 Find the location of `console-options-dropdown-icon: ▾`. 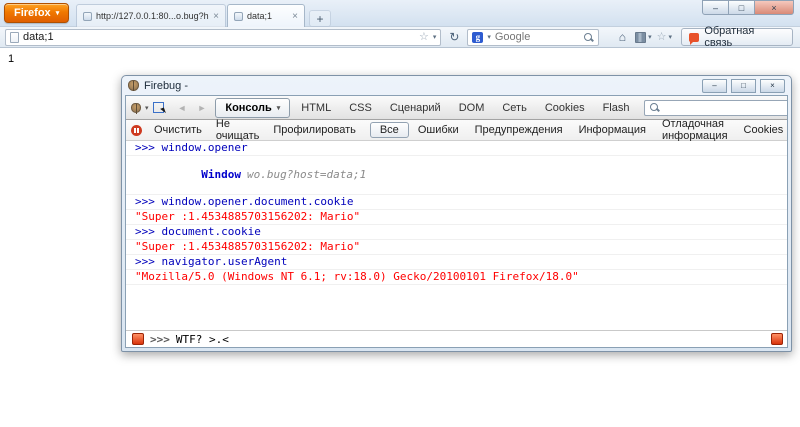

console-options-dropdown-icon: ▾ is located at coordinates (279, 108).